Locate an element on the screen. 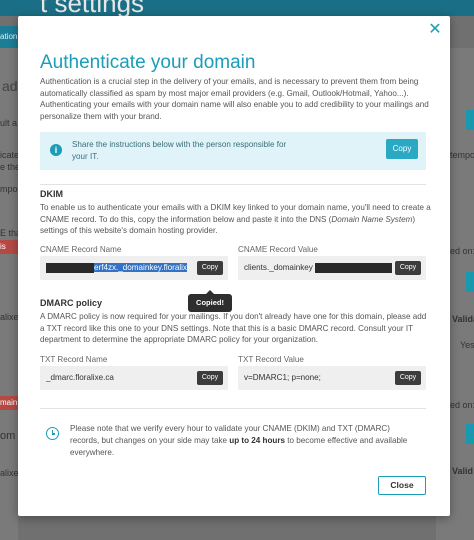  copy-txt-name-button: Copy is located at coordinates (210, 378).